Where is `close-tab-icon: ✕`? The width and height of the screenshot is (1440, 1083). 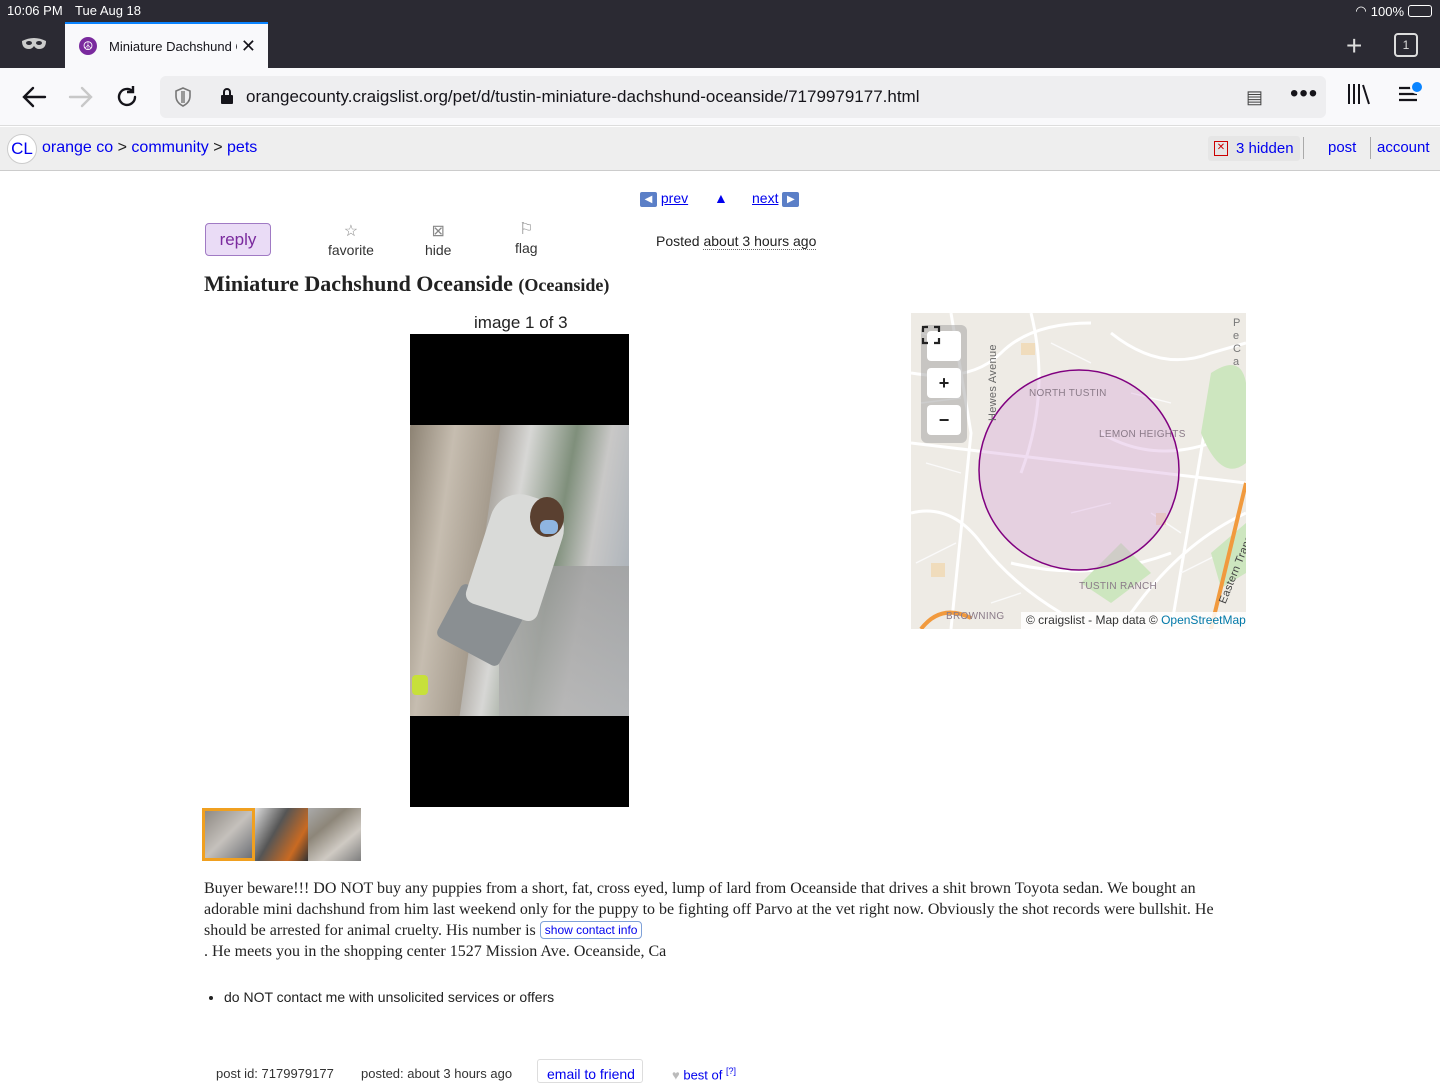
close-tab-icon: ✕ is located at coordinates (248, 46).